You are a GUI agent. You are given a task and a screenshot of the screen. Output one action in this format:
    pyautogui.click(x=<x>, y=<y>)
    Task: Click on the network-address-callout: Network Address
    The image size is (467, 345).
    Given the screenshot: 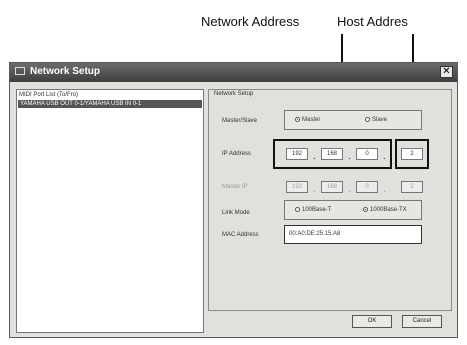 What is the action you would take?
    pyautogui.click(x=250, y=21)
    